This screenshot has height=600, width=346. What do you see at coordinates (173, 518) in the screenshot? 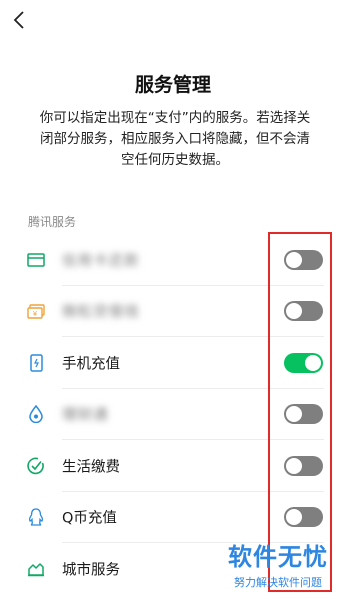
I see `service-row-qcoin: Q币充值` at bounding box center [173, 518].